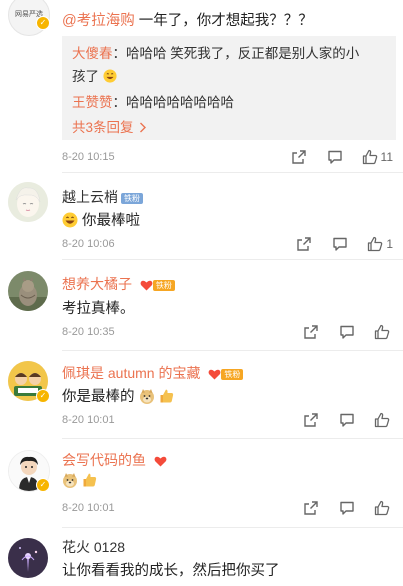  I want to click on comment-author: 佩琪是 autumn 的宝藏 铁粉, so click(153, 373).